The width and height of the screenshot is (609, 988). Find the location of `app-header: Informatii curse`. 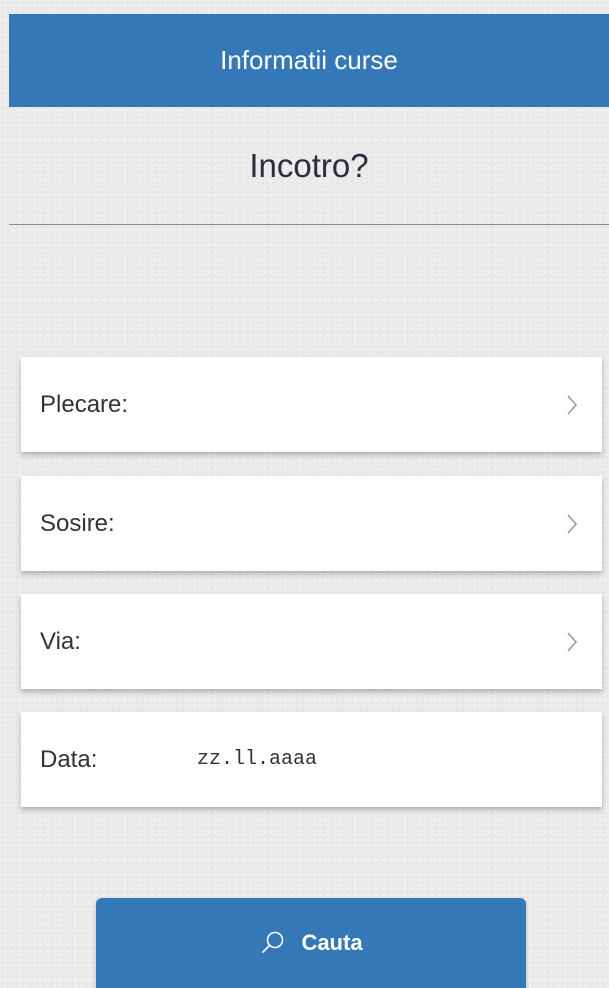

app-header: Informatii curse is located at coordinates (309, 60).